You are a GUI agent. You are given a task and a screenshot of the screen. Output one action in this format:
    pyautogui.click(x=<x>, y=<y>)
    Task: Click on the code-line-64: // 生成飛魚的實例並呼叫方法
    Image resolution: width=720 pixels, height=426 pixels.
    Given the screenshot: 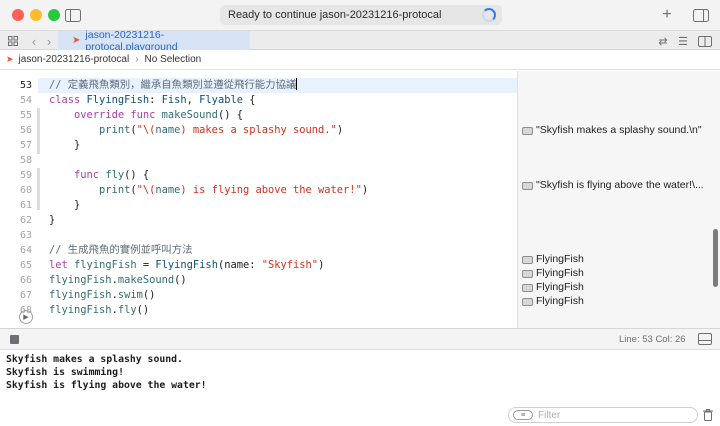 What is the action you would take?
    pyautogui.click(x=120, y=250)
    